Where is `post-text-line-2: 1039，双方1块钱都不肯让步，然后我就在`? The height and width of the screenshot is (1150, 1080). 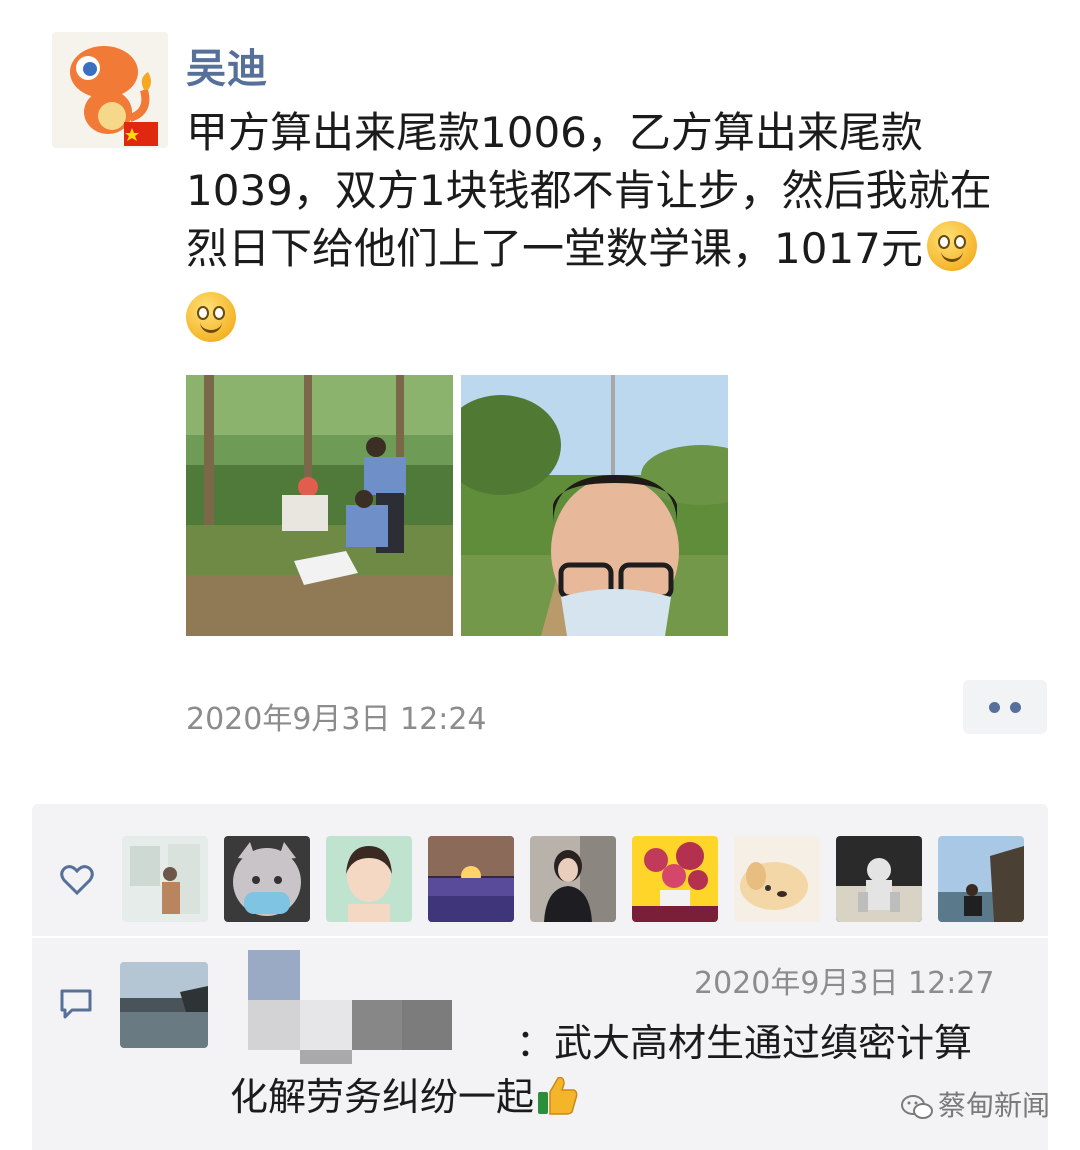
post-text-line-2: 1039，双方1块钱都不肯让步，然后我就在 is located at coordinates (589, 190).